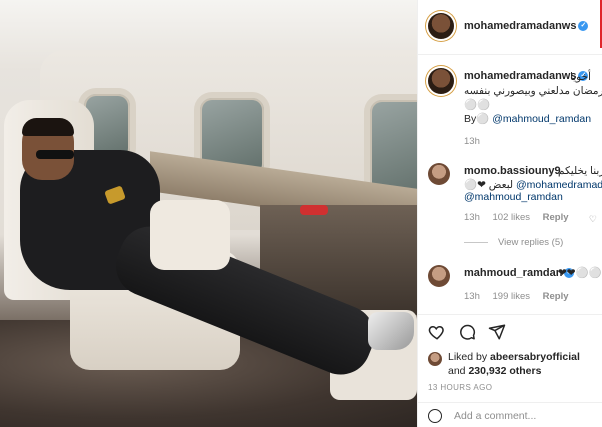 This screenshot has height=427, width=602. Describe the element at coordinates (593, 219) in the screenshot. I see `comment-like-heart-icon: ♡` at that location.